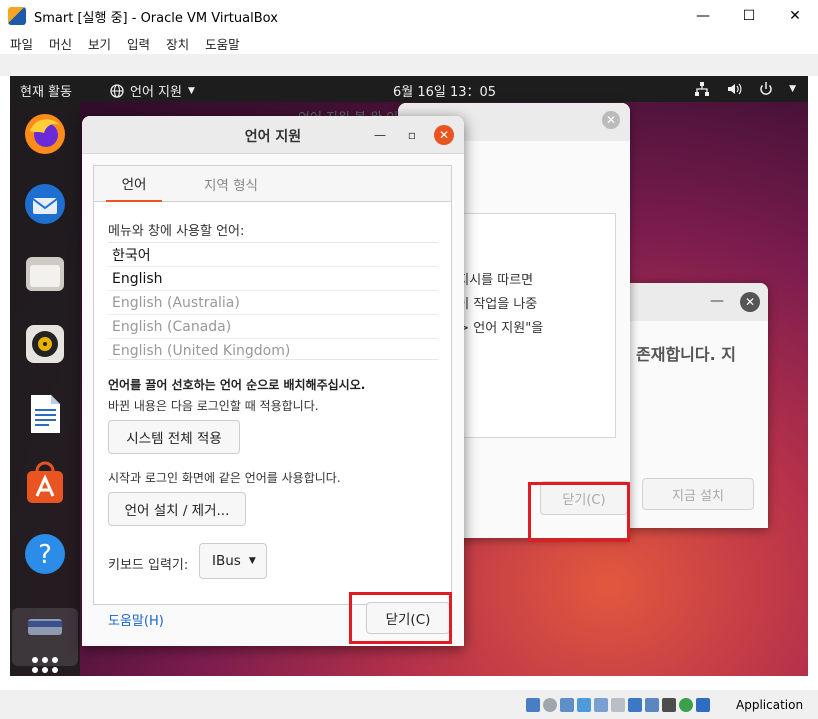 This screenshot has height=719, width=818. I want to click on language-list-caption: 메뉴와 창에 사용할 언어:, so click(176, 231).